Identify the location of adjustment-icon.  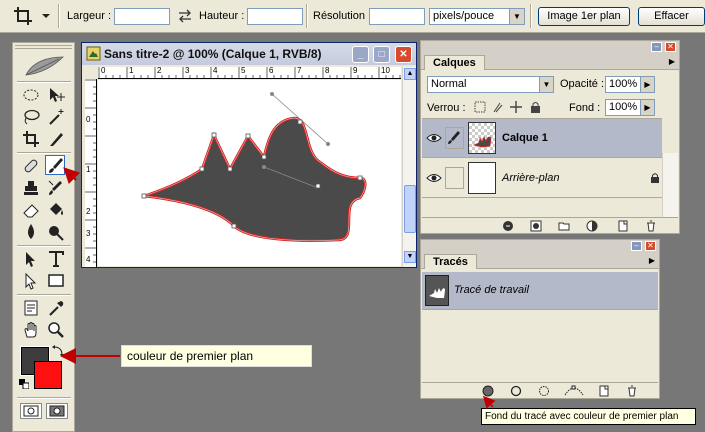
(592, 226).